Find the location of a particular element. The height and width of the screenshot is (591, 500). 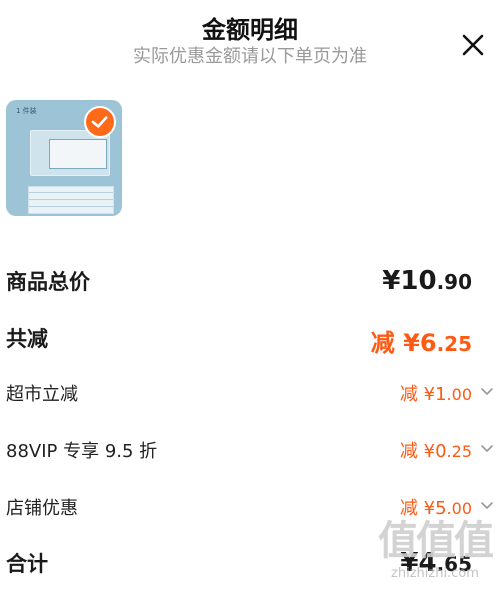

modal-header: 金额明细 实际优惠金额请以下单页为准 is located at coordinates (250, 40).